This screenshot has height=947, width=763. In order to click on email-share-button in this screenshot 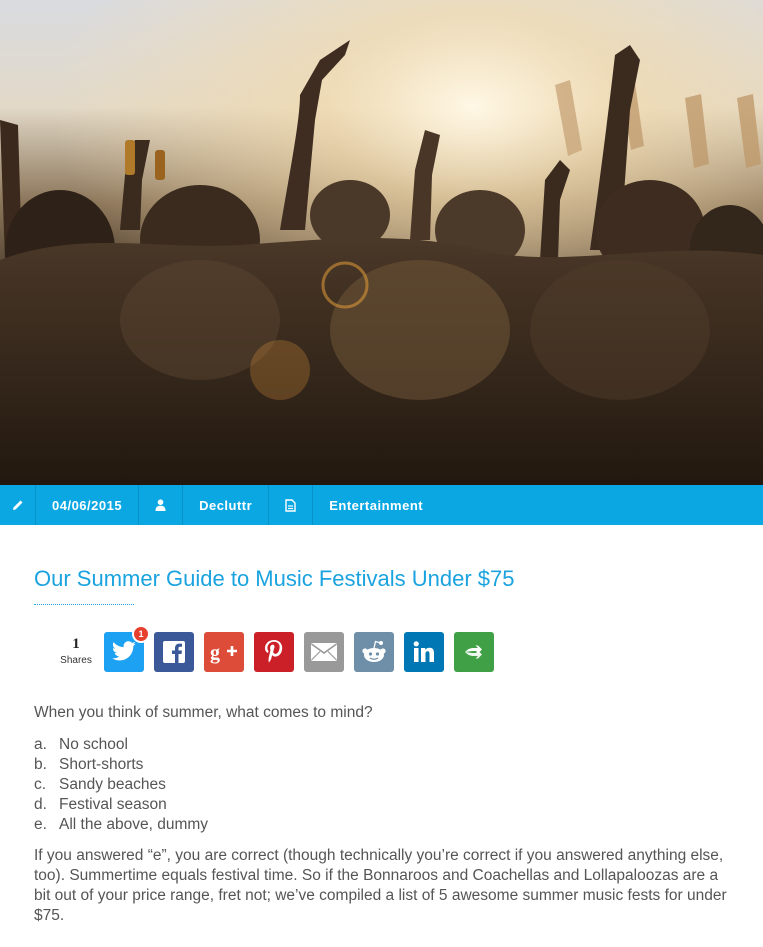, I will do `click(324, 652)`.